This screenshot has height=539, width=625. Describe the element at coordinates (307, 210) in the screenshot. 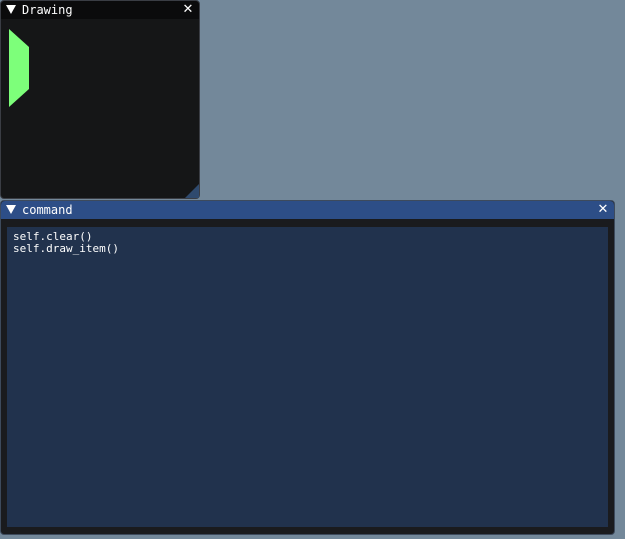

I see `command-titlebar: command ✕` at that location.